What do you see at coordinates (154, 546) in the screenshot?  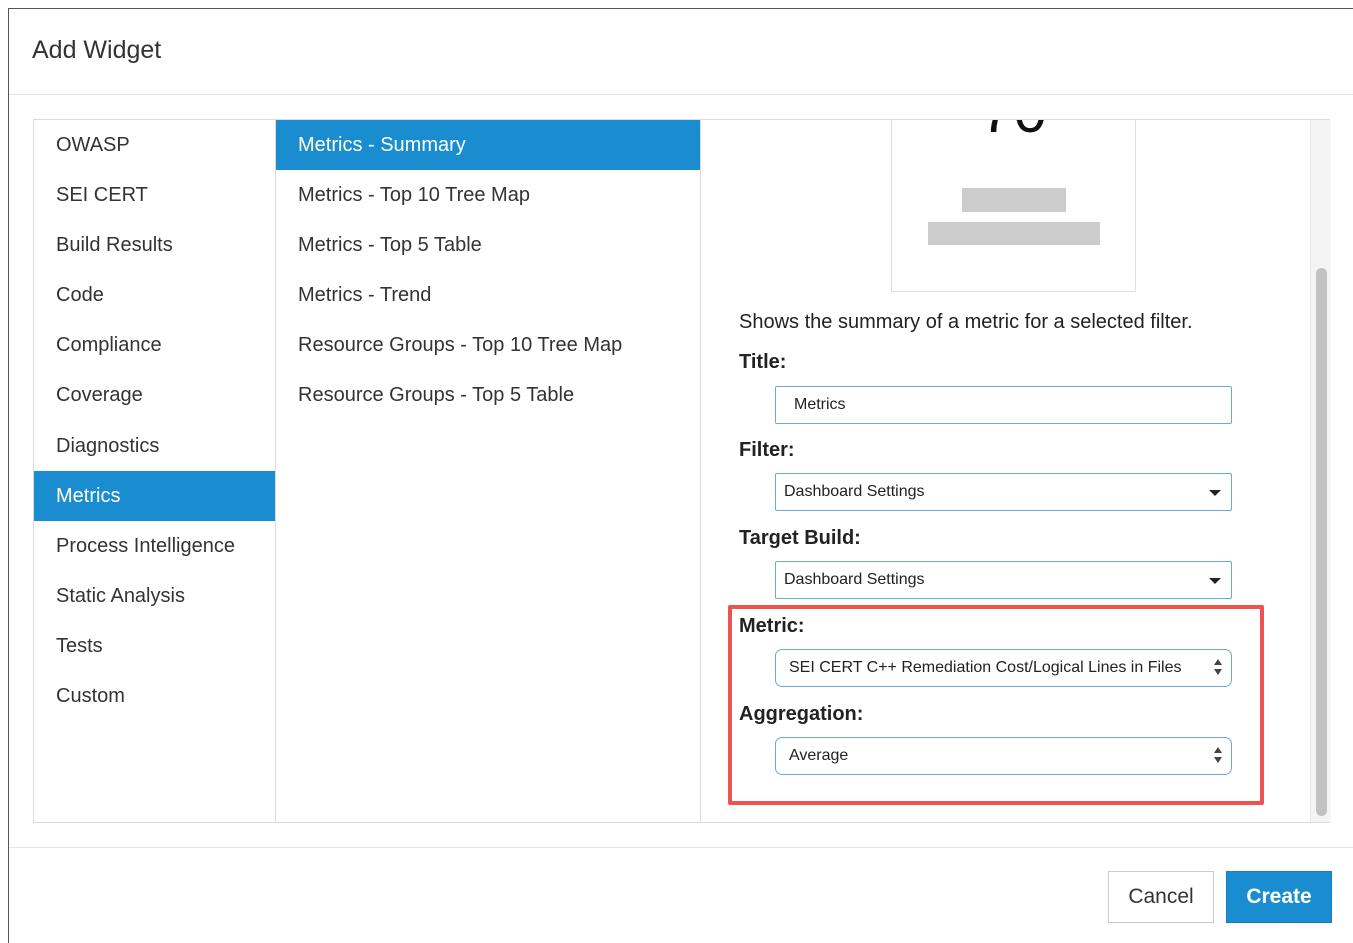 I see `category-item-process-intelligence: Process Intelligence` at bounding box center [154, 546].